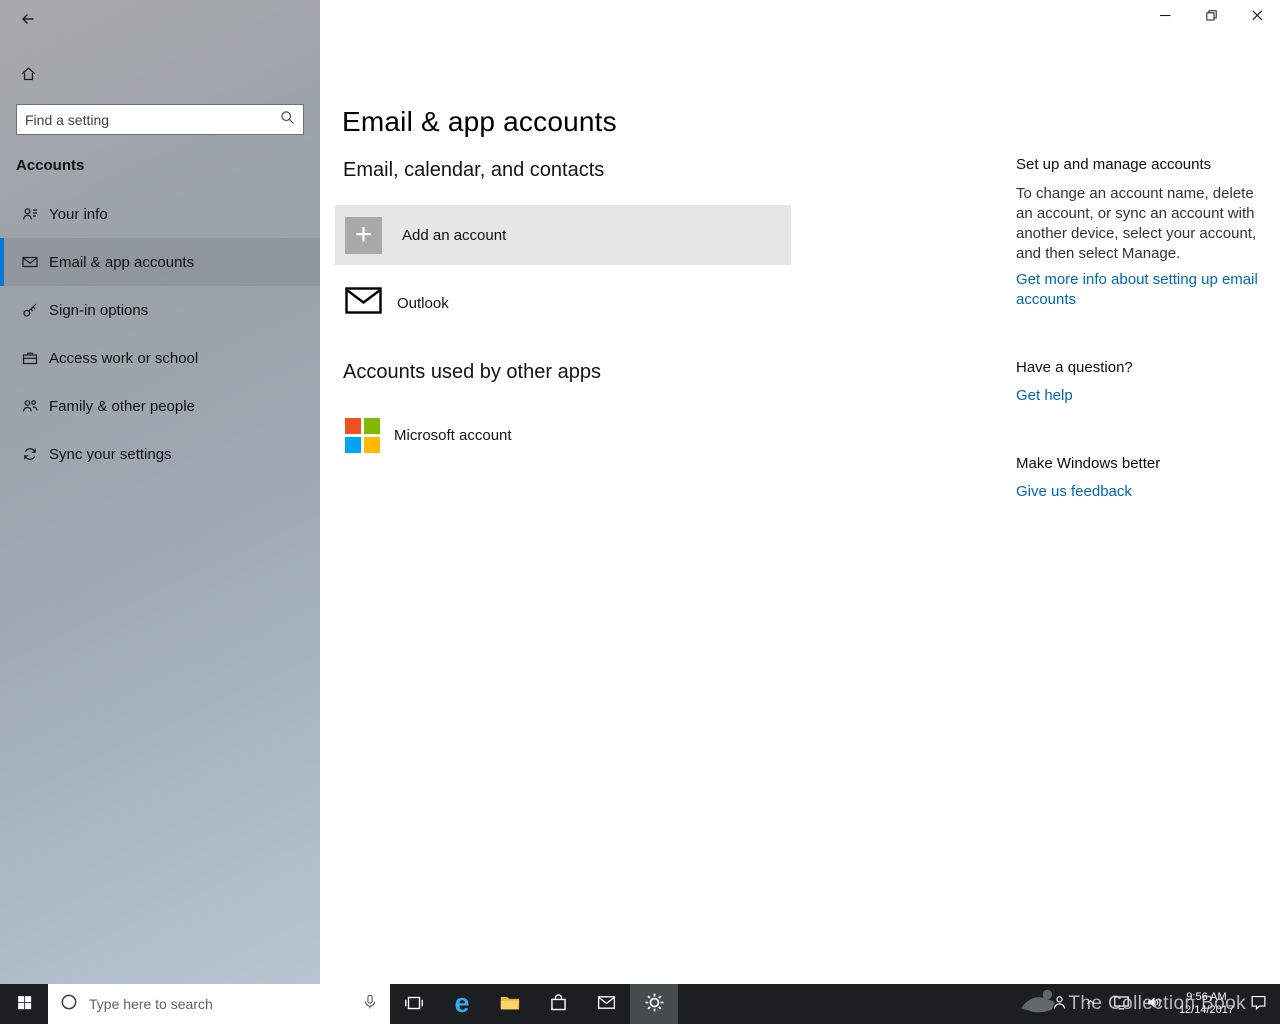 The image size is (1280, 1024). I want to click on task-view-icon, so click(414, 1004).